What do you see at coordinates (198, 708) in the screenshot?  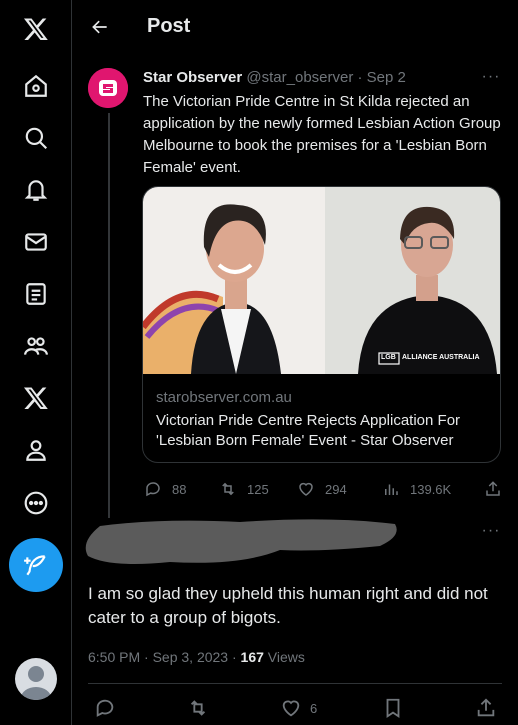 I see `reply-repost-button` at bounding box center [198, 708].